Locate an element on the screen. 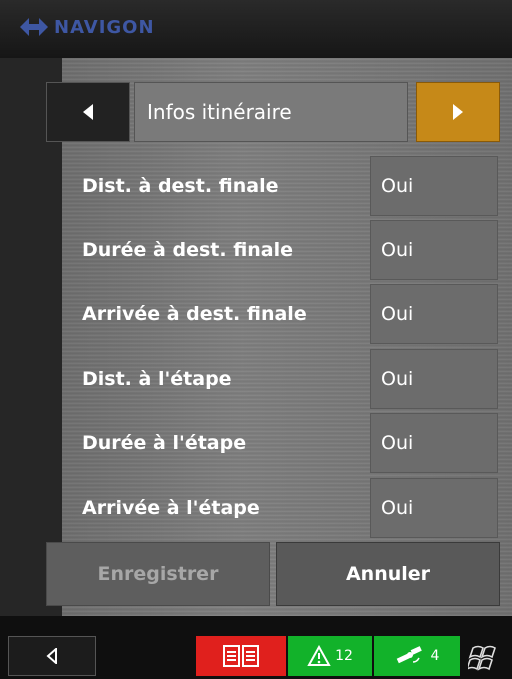 The image size is (512, 679). navigon-diamond-icon is located at coordinates (34, 27).